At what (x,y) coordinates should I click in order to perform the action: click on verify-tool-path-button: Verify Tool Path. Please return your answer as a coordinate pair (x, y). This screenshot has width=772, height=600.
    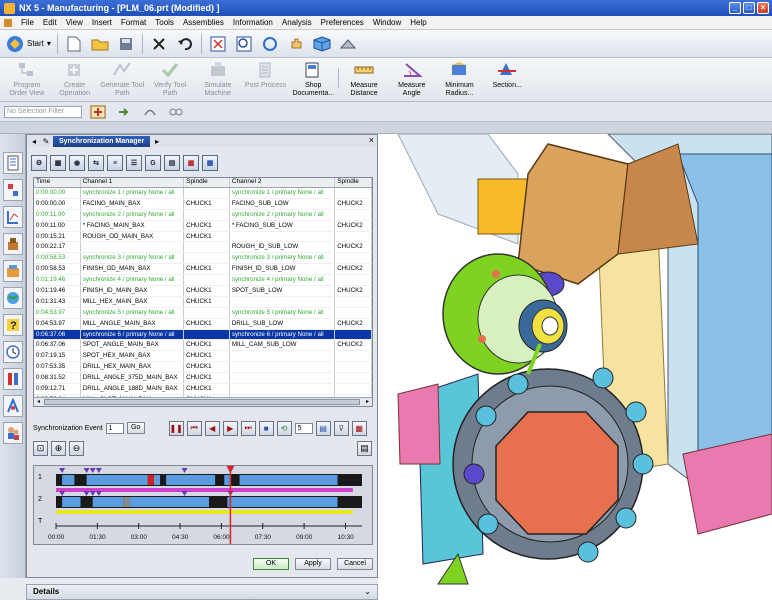
    Looking at the image, I should click on (170, 79).